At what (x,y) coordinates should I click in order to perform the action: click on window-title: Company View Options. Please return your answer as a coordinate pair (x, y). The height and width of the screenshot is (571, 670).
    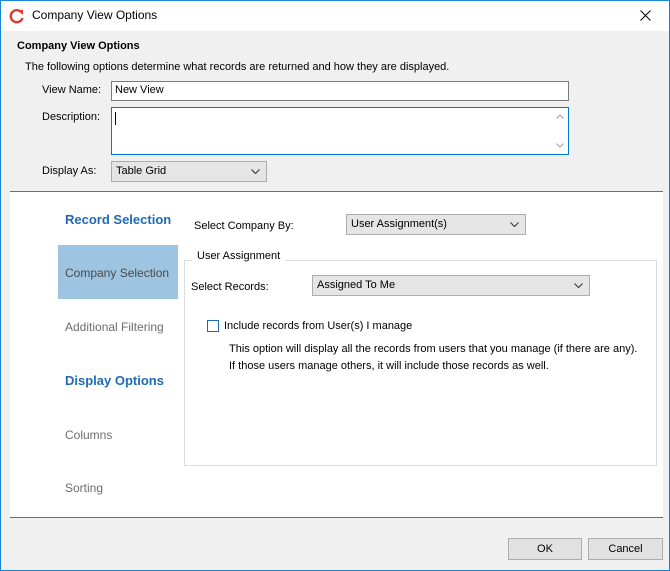
    Looking at the image, I should click on (95, 15).